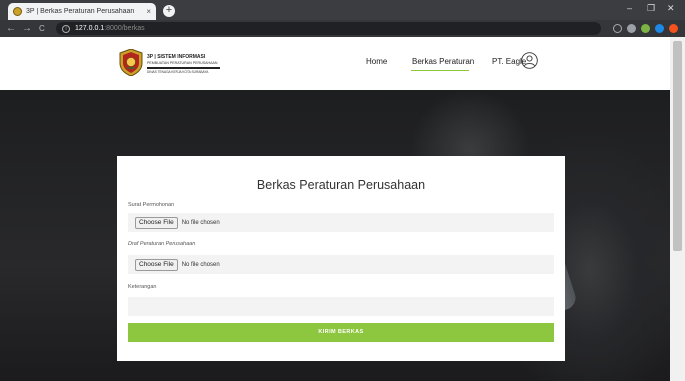  I want to click on bookmark-star-icon, so click(631, 28).